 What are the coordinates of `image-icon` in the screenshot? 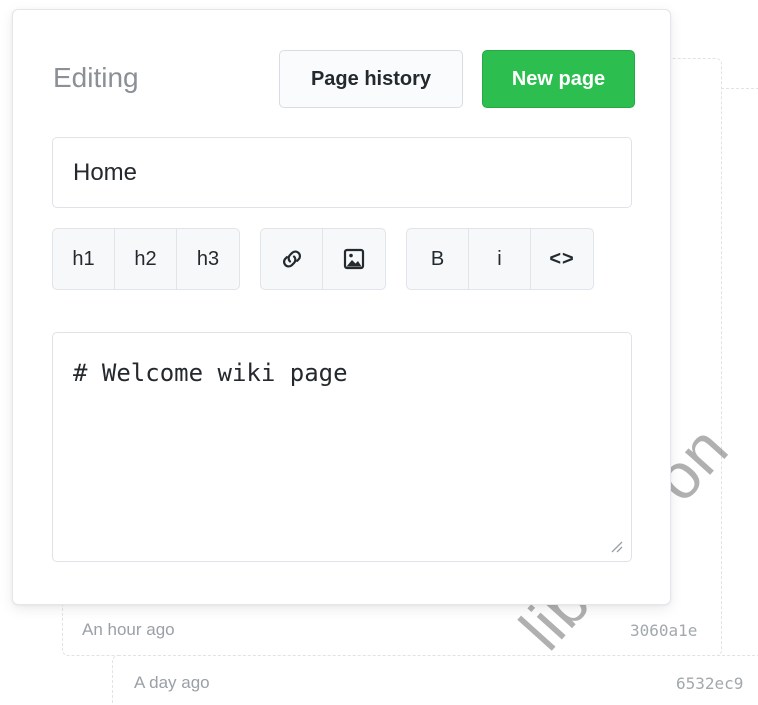 It's located at (354, 259).